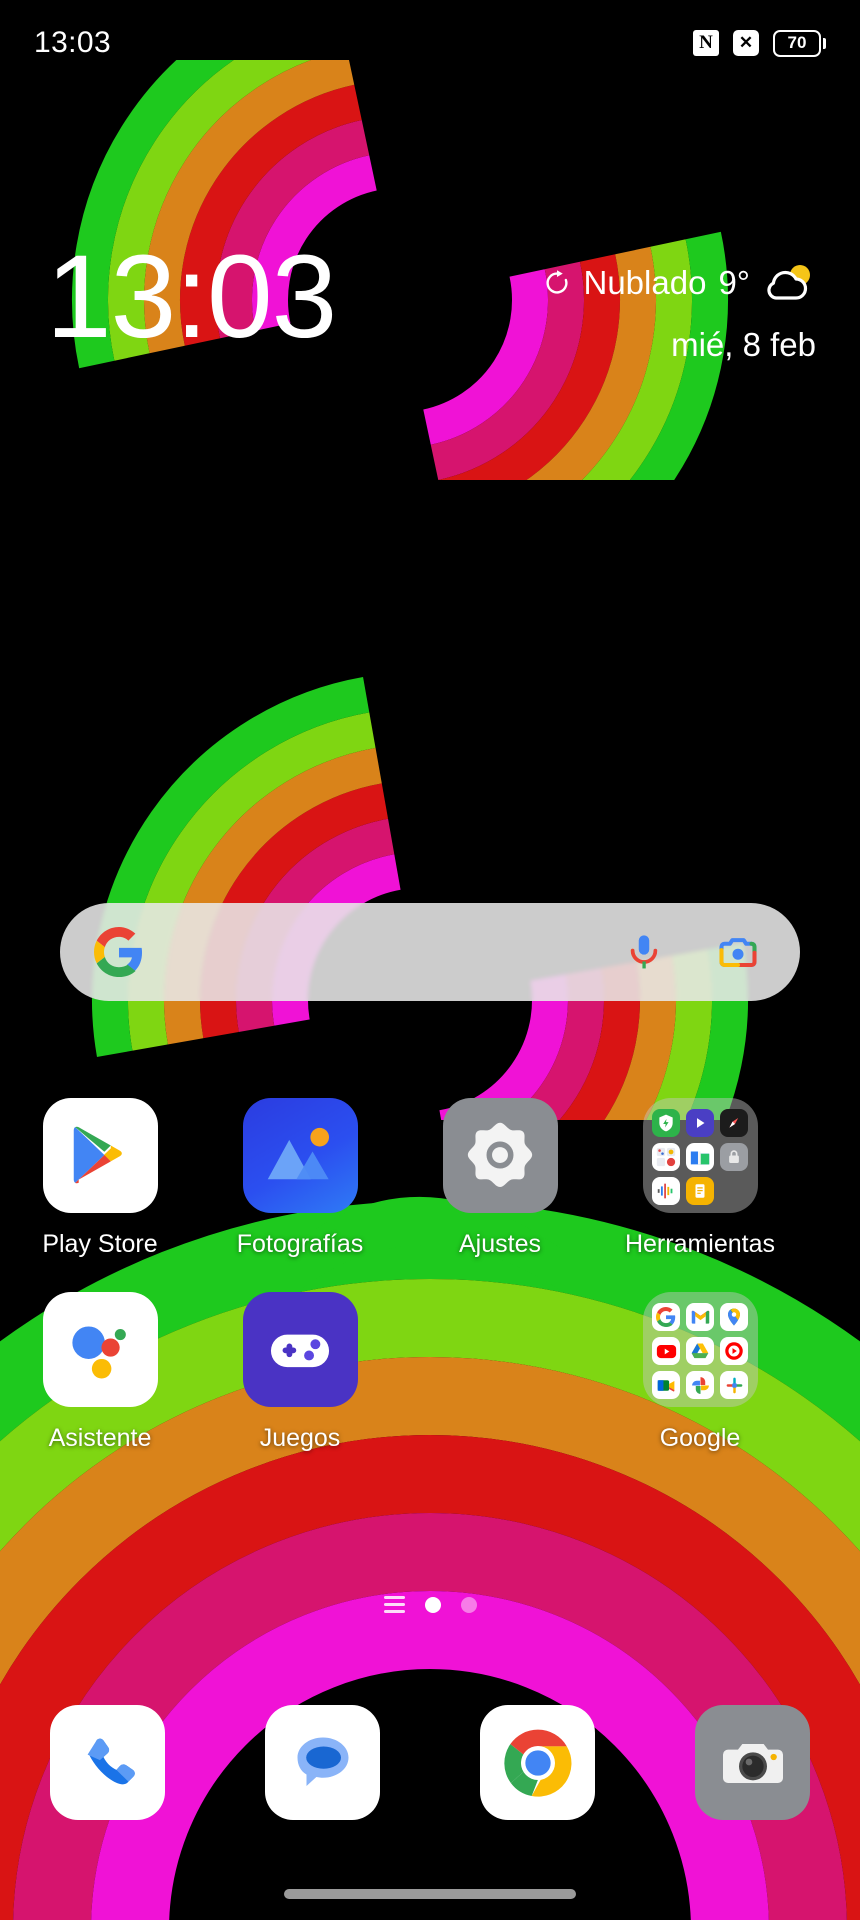  I want to click on home-gesture-pill, so click(430, 1894).